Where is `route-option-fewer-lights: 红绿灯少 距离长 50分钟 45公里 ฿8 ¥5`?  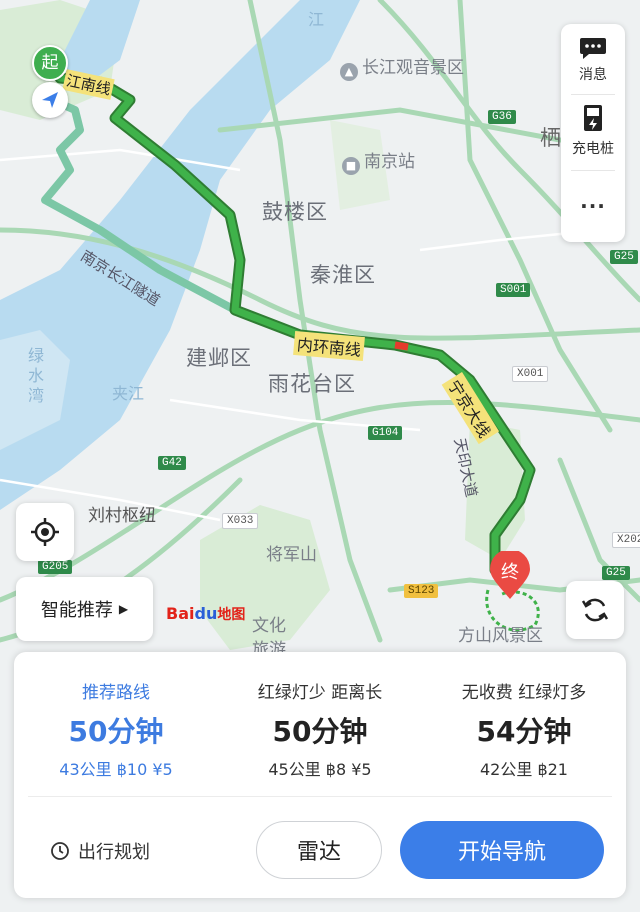
route-option-fewer-lights: 红绿灯少 距离长 50分钟 45公里 ฿8 ¥5 is located at coordinates (320, 724).